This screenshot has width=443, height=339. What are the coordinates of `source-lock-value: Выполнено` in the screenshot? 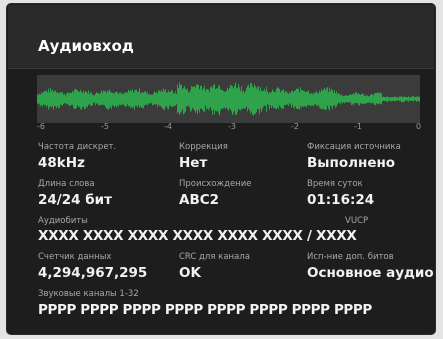 It's located at (351, 163).